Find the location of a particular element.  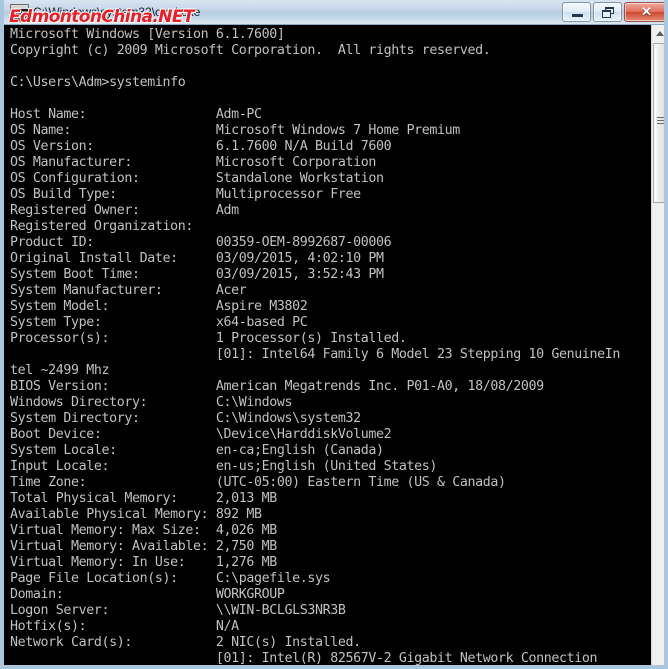

minimize-button is located at coordinates (576, 12).